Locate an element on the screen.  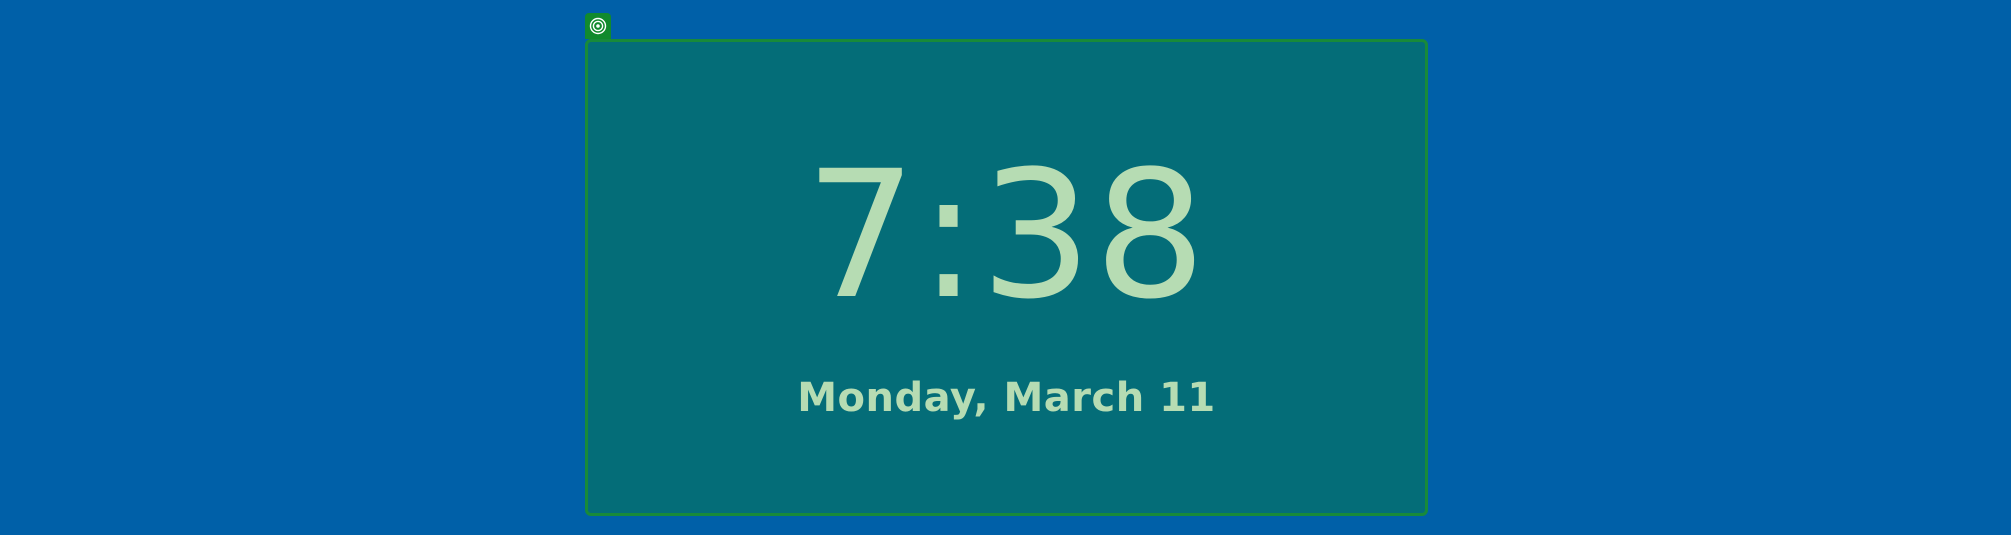
widget-drag-handle is located at coordinates (598, 26).